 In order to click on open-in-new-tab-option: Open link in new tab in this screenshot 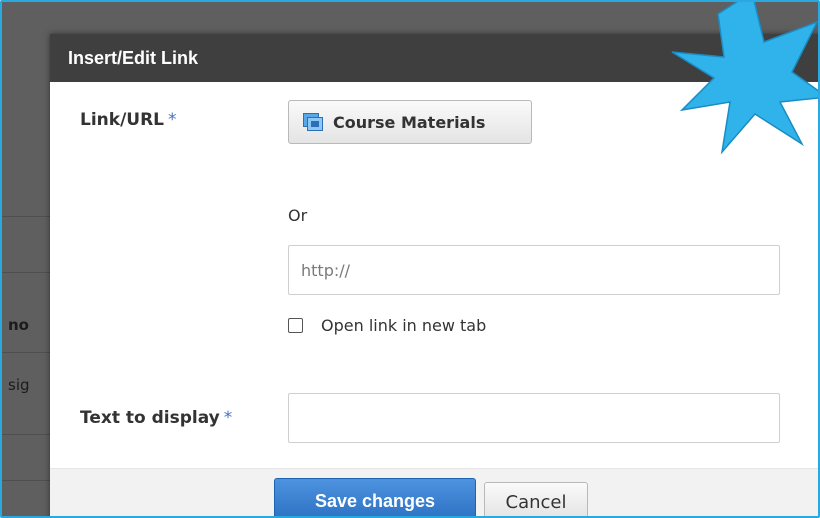, I will do `click(387, 325)`.